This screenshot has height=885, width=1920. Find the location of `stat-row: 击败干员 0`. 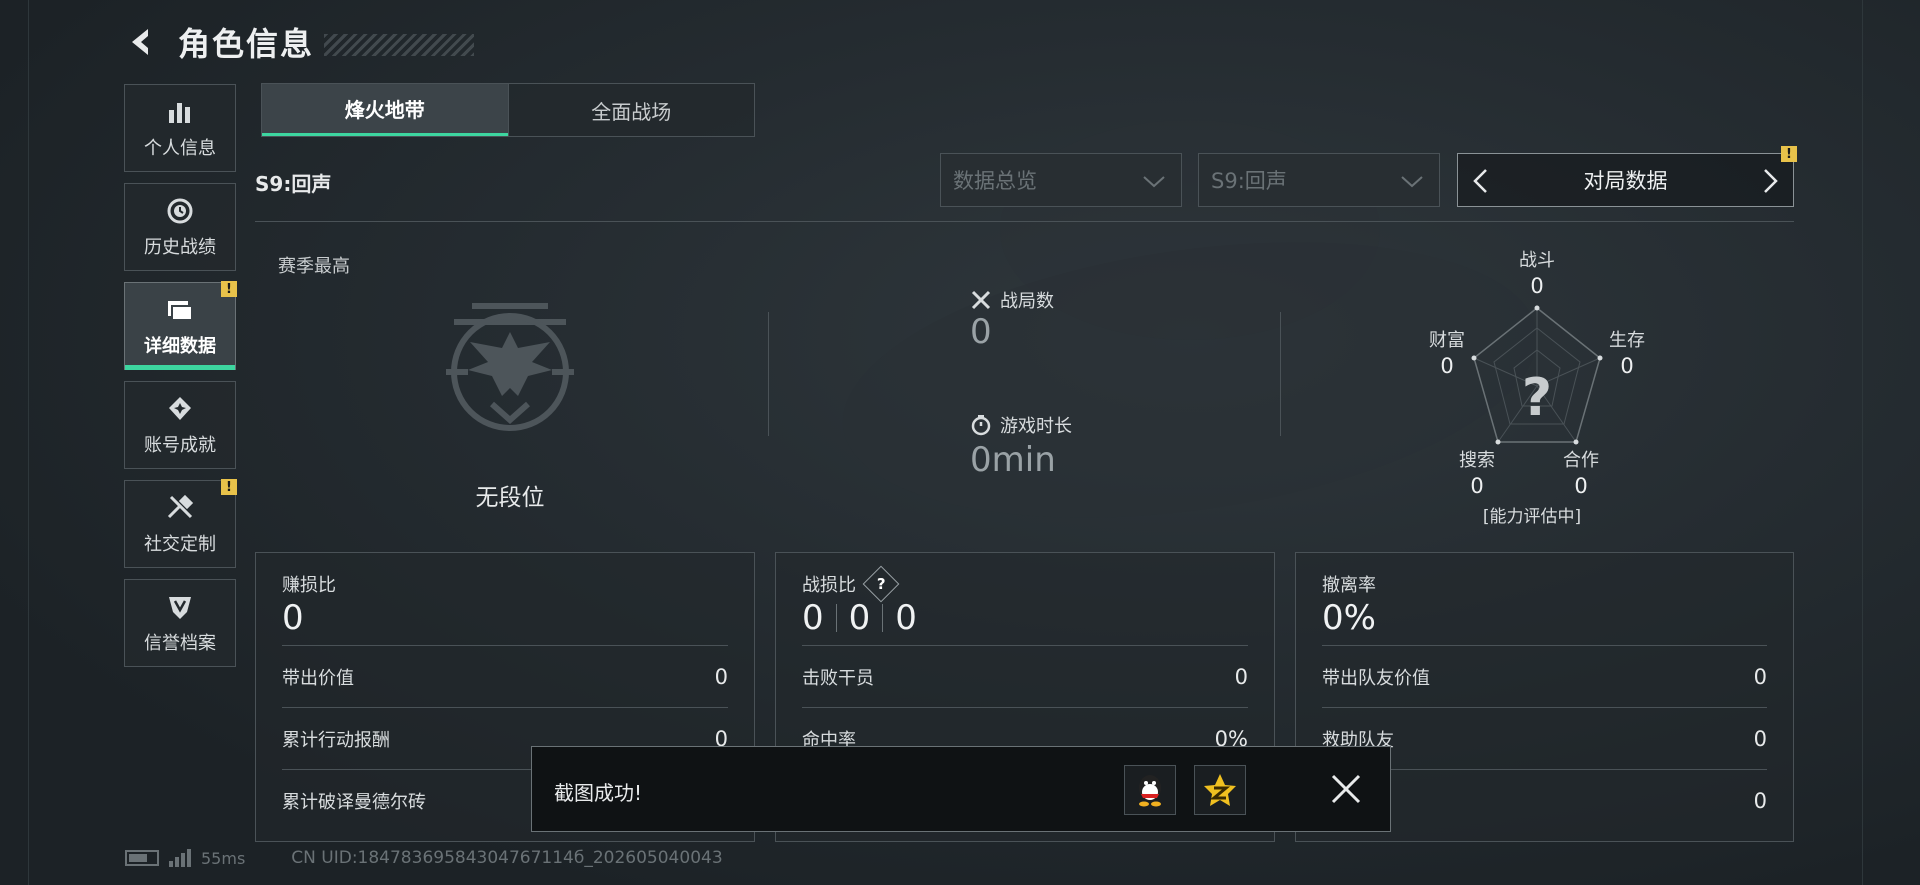

stat-row: 击败干员 0 is located at coordinates (1025, 676).